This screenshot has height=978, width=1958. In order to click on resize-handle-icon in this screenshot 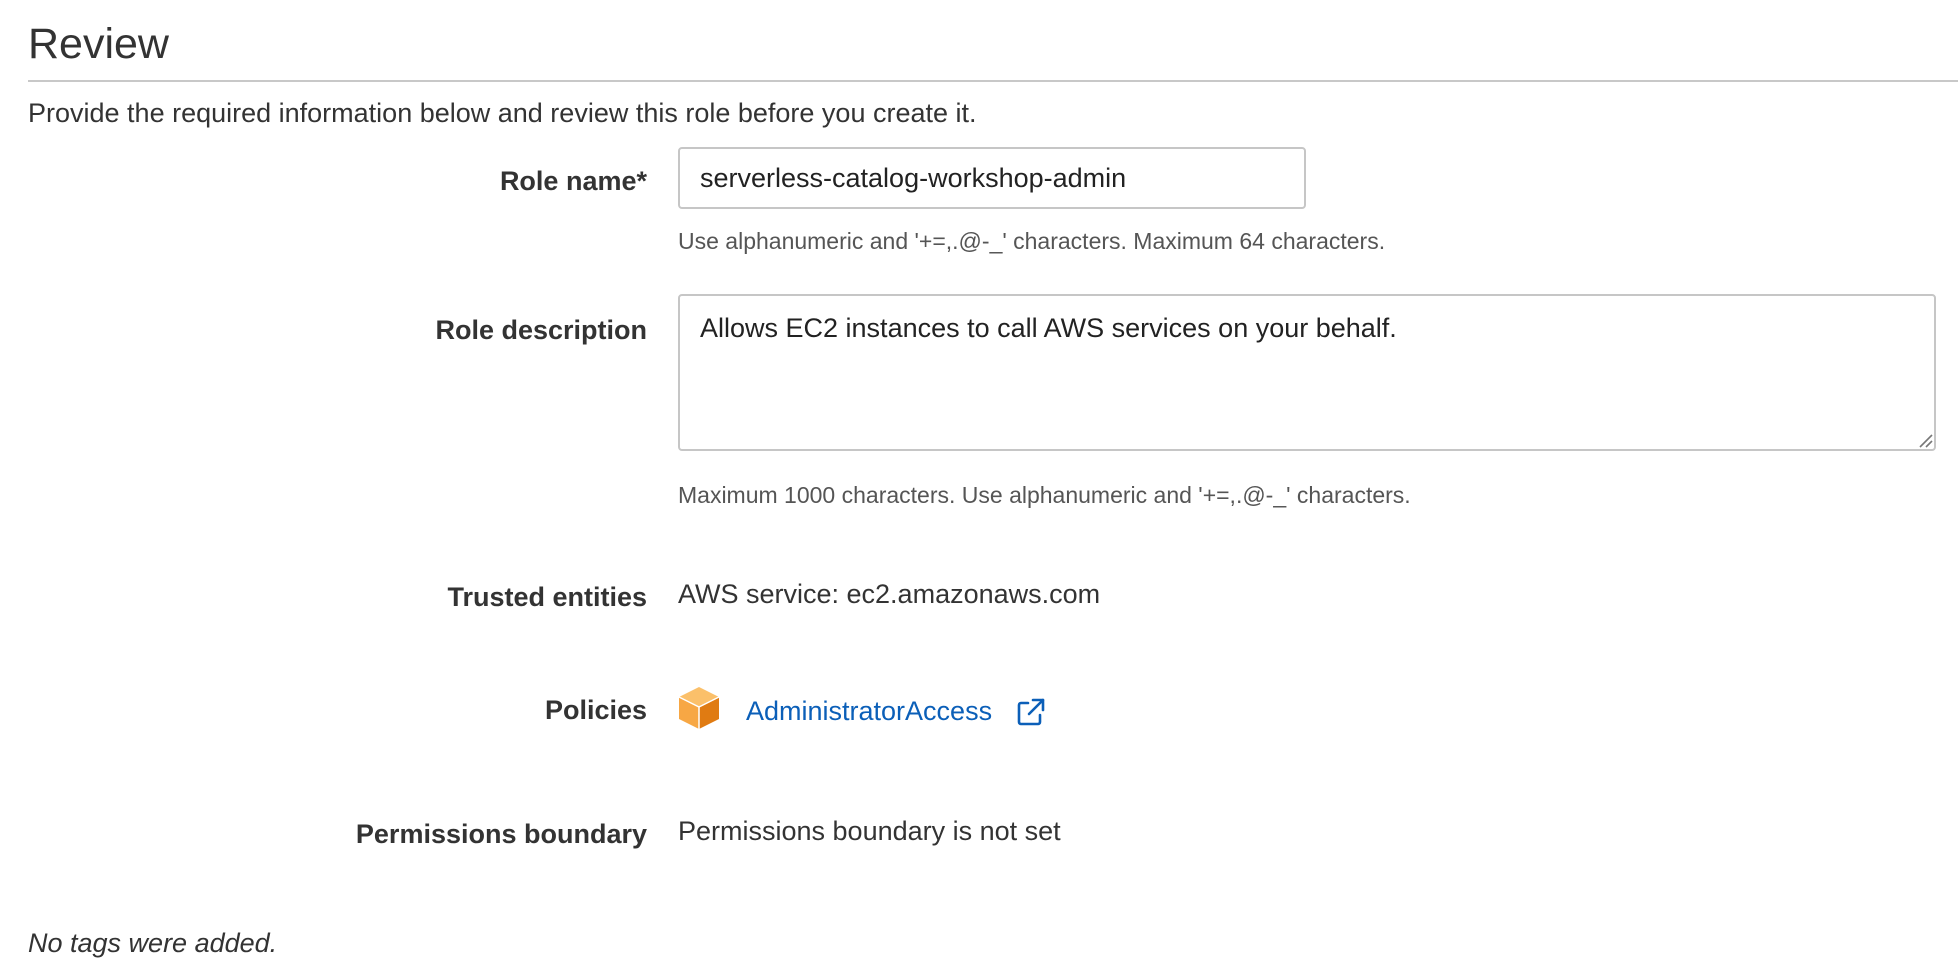, I will do `click(1925, 440)`.